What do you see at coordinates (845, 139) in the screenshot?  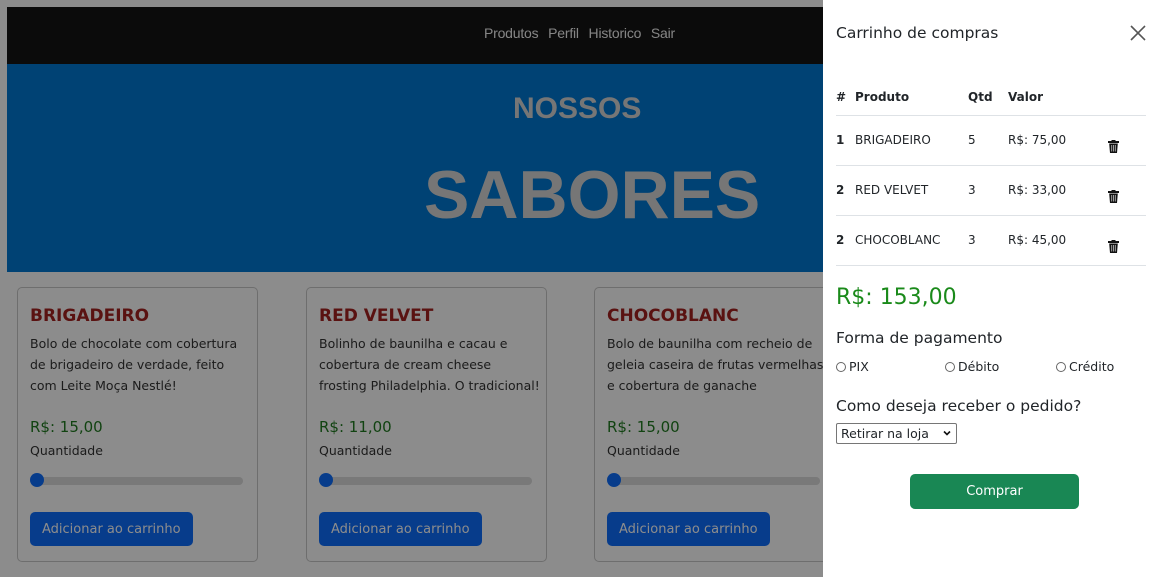 I see `row-number: 1` at bounding box center [845, 139].